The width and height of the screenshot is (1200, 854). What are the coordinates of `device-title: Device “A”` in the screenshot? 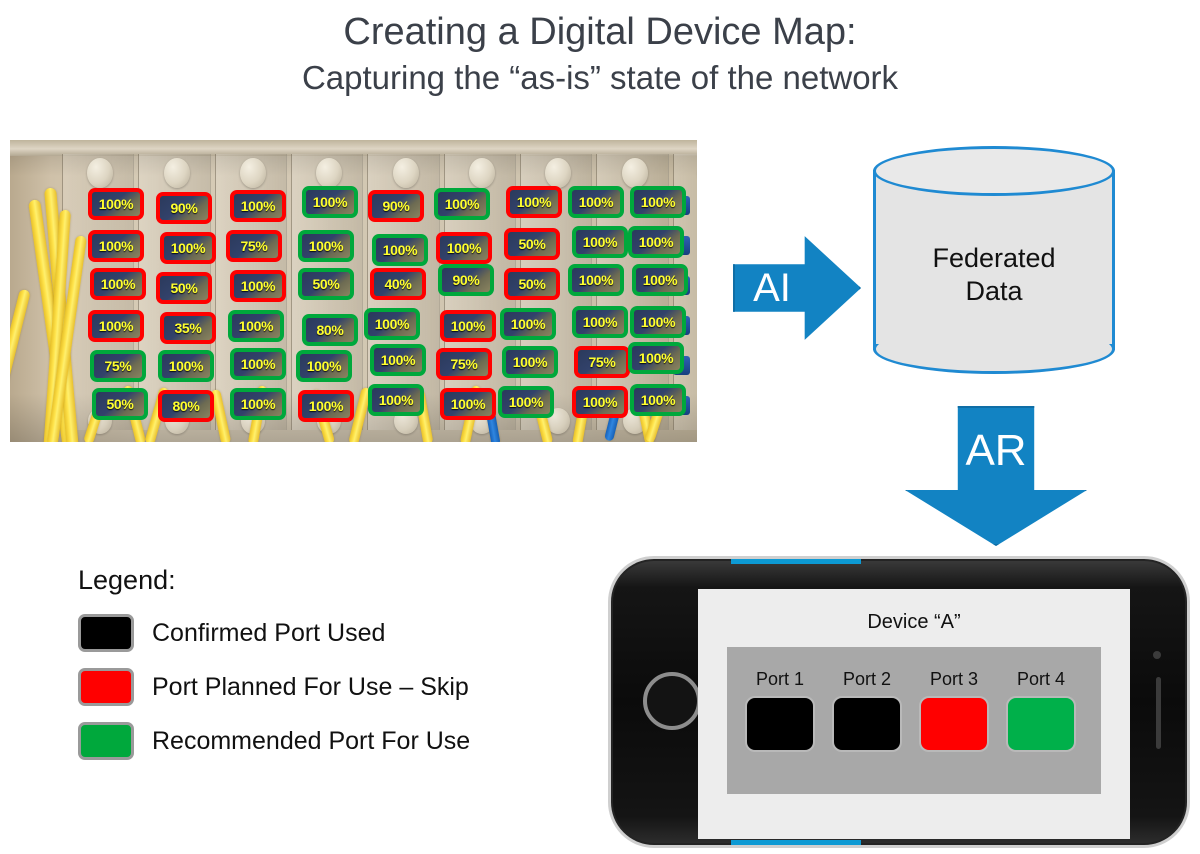 It's located at (914, 622).